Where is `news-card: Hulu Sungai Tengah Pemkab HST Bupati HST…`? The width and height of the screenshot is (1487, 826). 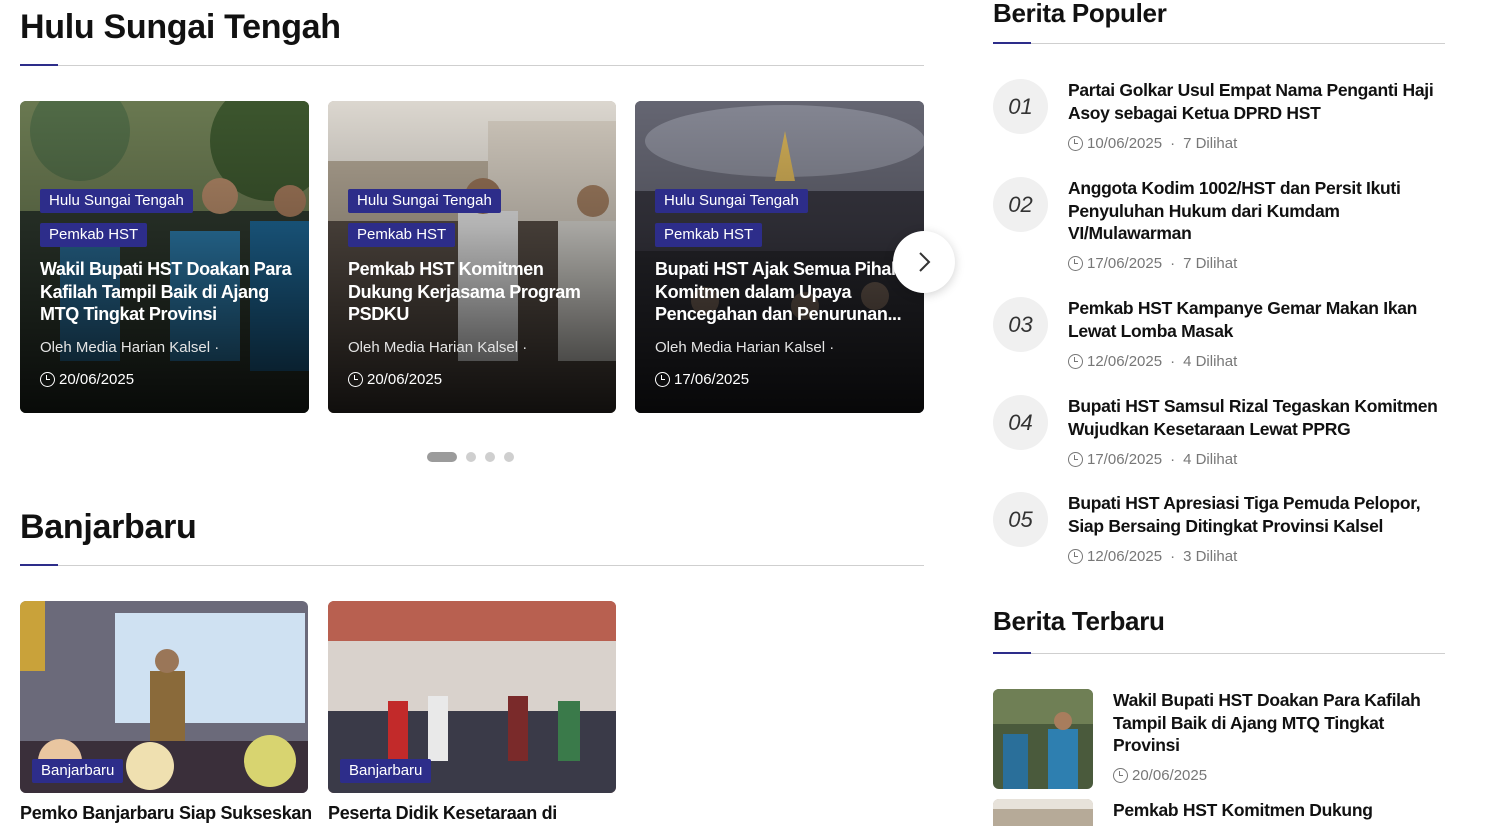 news-card: Hulu Sungai Tengah Pemkab HST Bupati HST… is located at coordinates (779, 257).